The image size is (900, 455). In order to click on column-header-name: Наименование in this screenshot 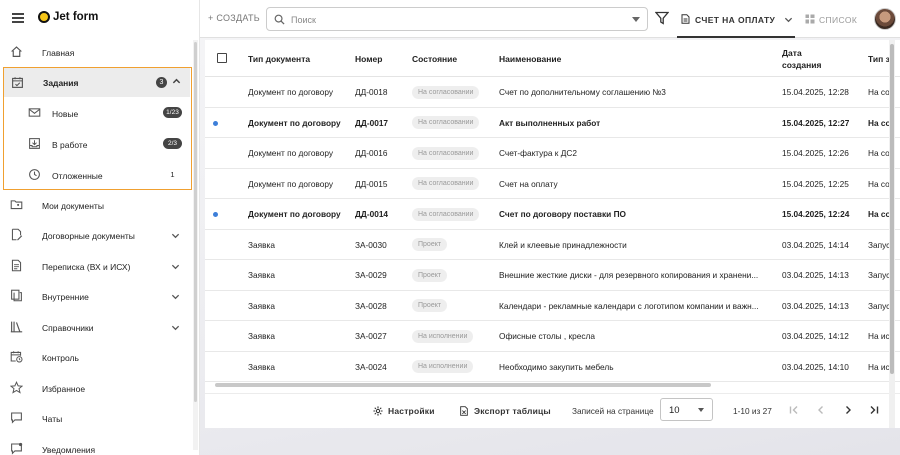, I will do `click(530, 58)`.